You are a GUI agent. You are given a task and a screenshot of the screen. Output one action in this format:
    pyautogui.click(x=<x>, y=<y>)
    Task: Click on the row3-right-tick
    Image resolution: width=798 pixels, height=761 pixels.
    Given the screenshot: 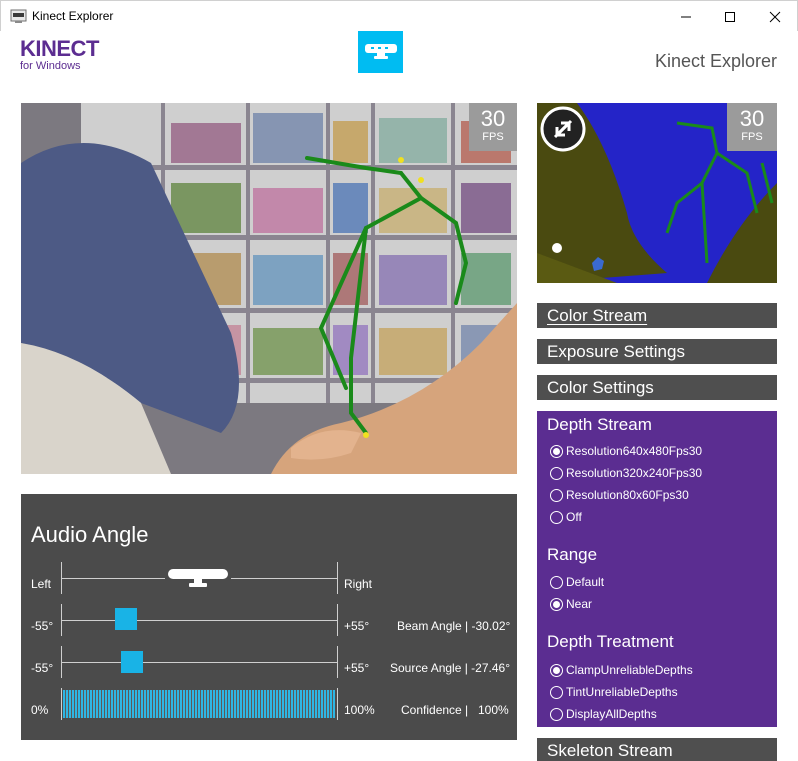 What is the action you would take?
    pyautogui.click(x=337, y=662)
    